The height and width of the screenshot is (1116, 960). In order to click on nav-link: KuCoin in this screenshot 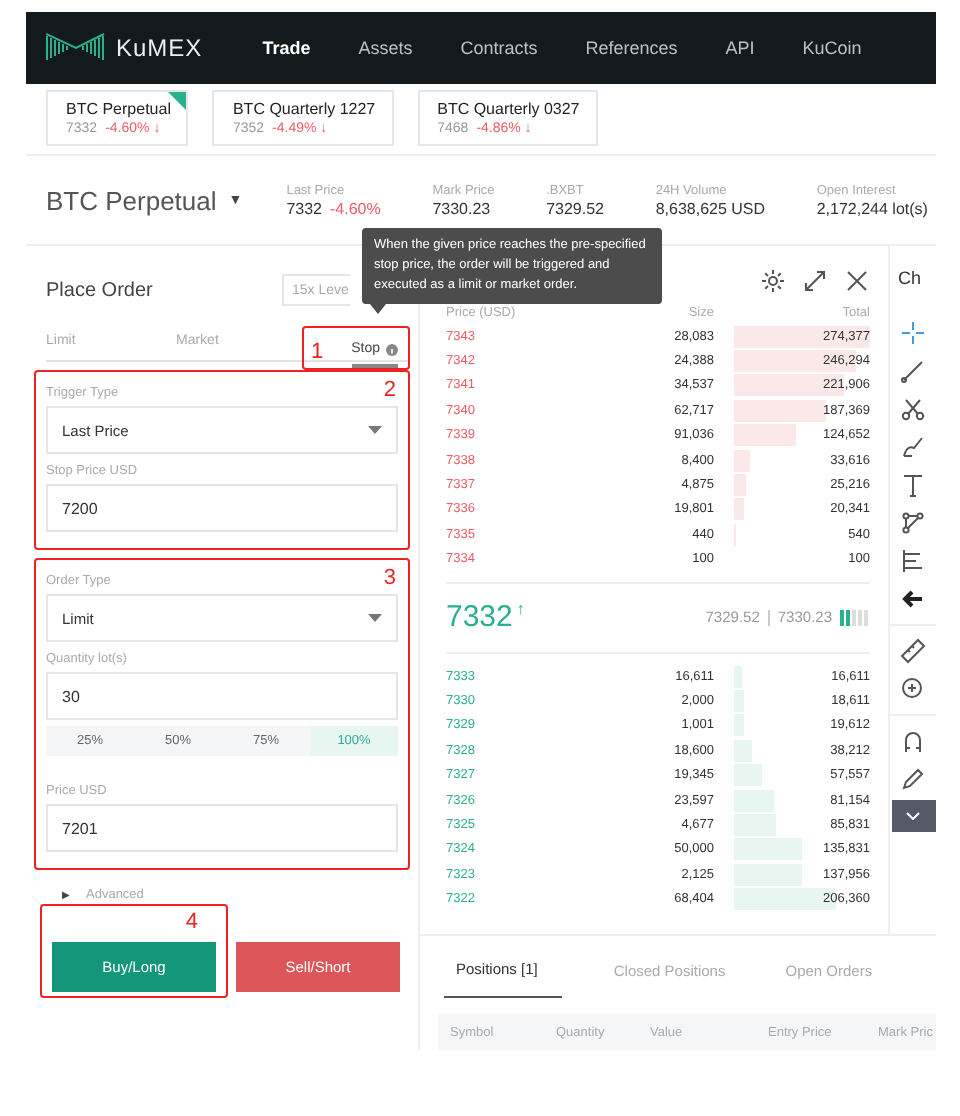, I will do `click(832, 48)`.